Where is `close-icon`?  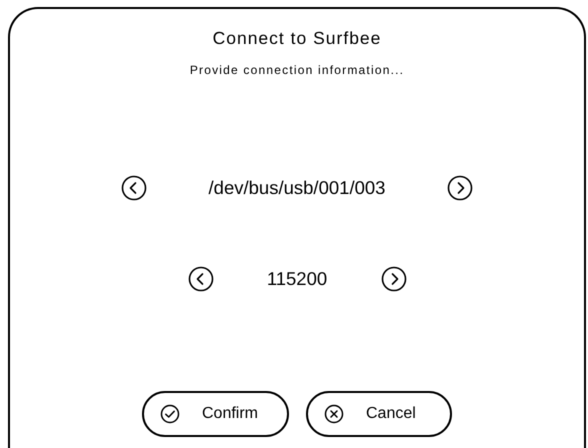 close-icon is located at coordinates (334, 414).